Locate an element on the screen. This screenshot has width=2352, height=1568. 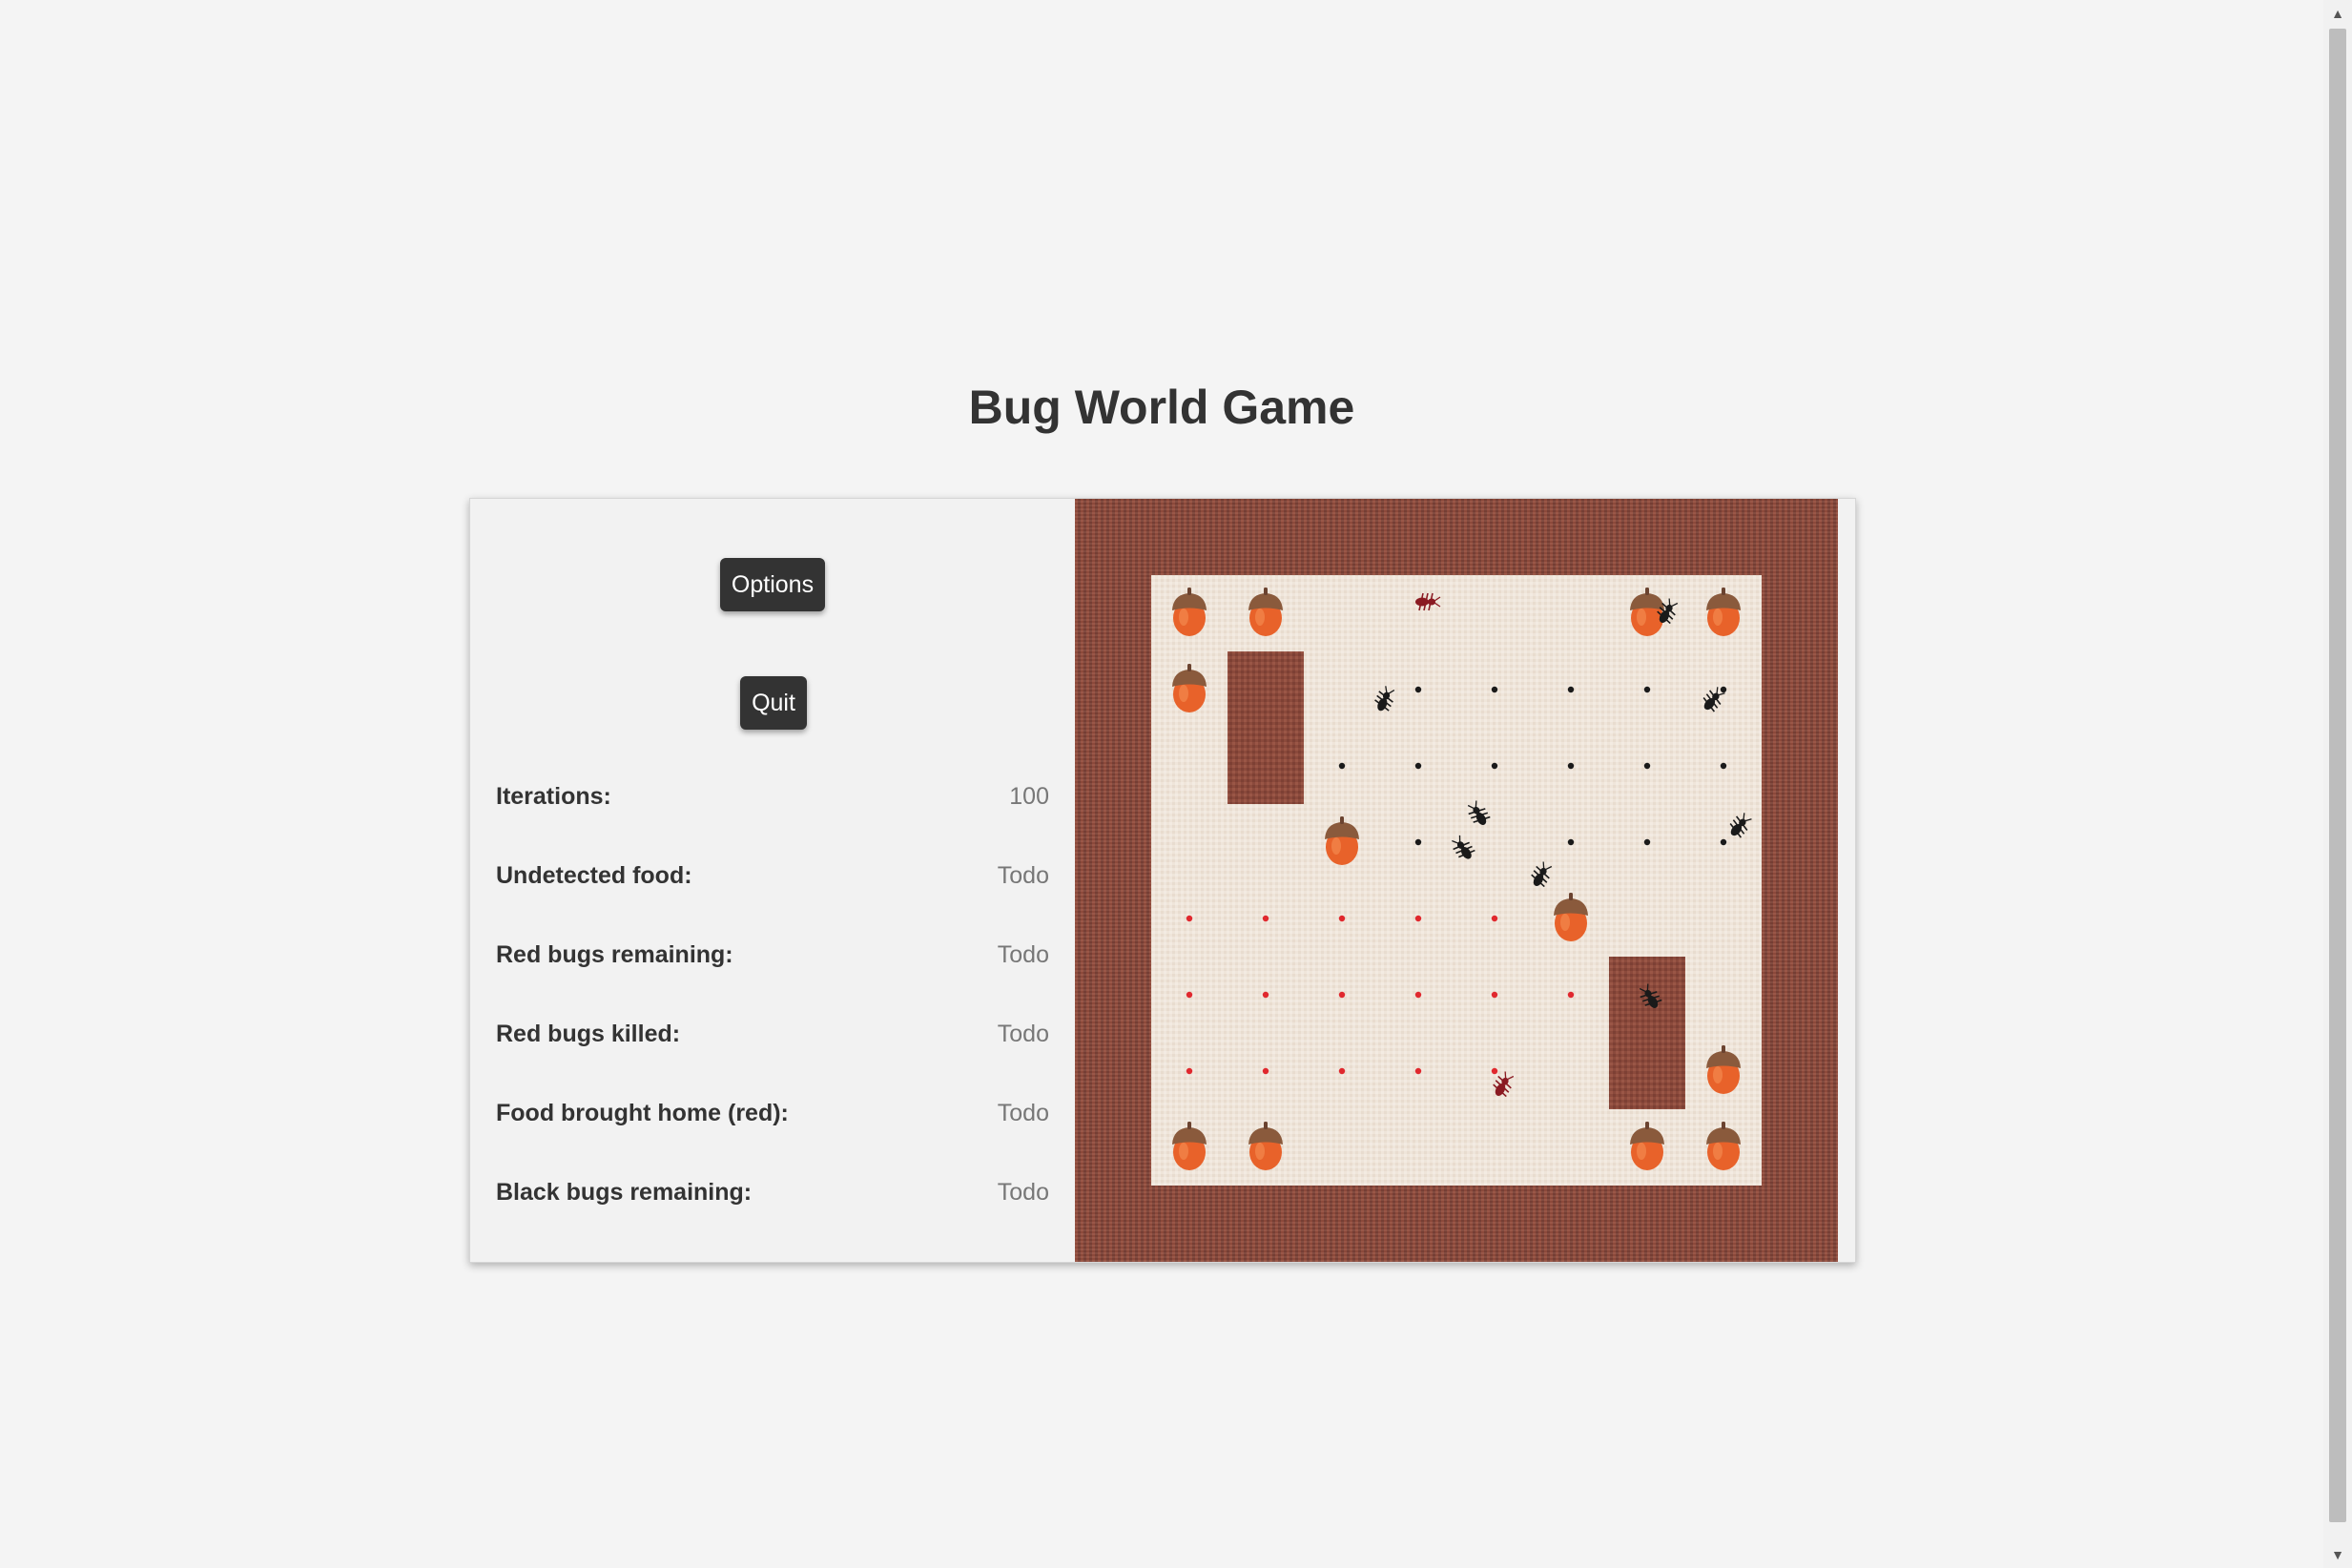
stat-row-black-bugs-remaining: Black bugs remaining: Todo is located at coordinates (772, 1192).